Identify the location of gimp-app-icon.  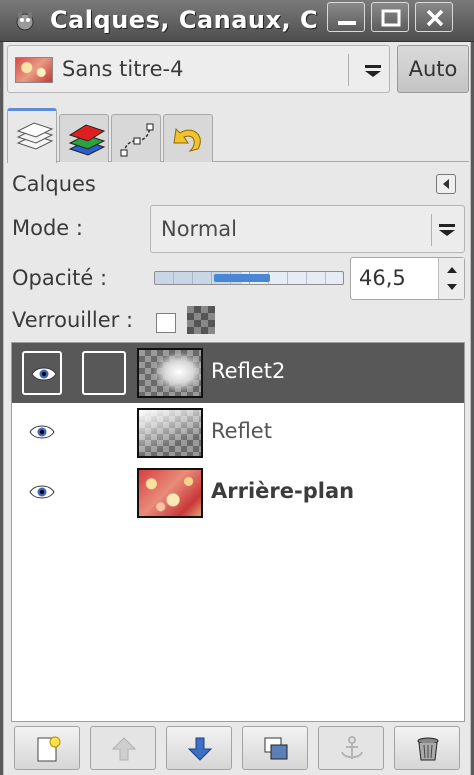
(25, 21).